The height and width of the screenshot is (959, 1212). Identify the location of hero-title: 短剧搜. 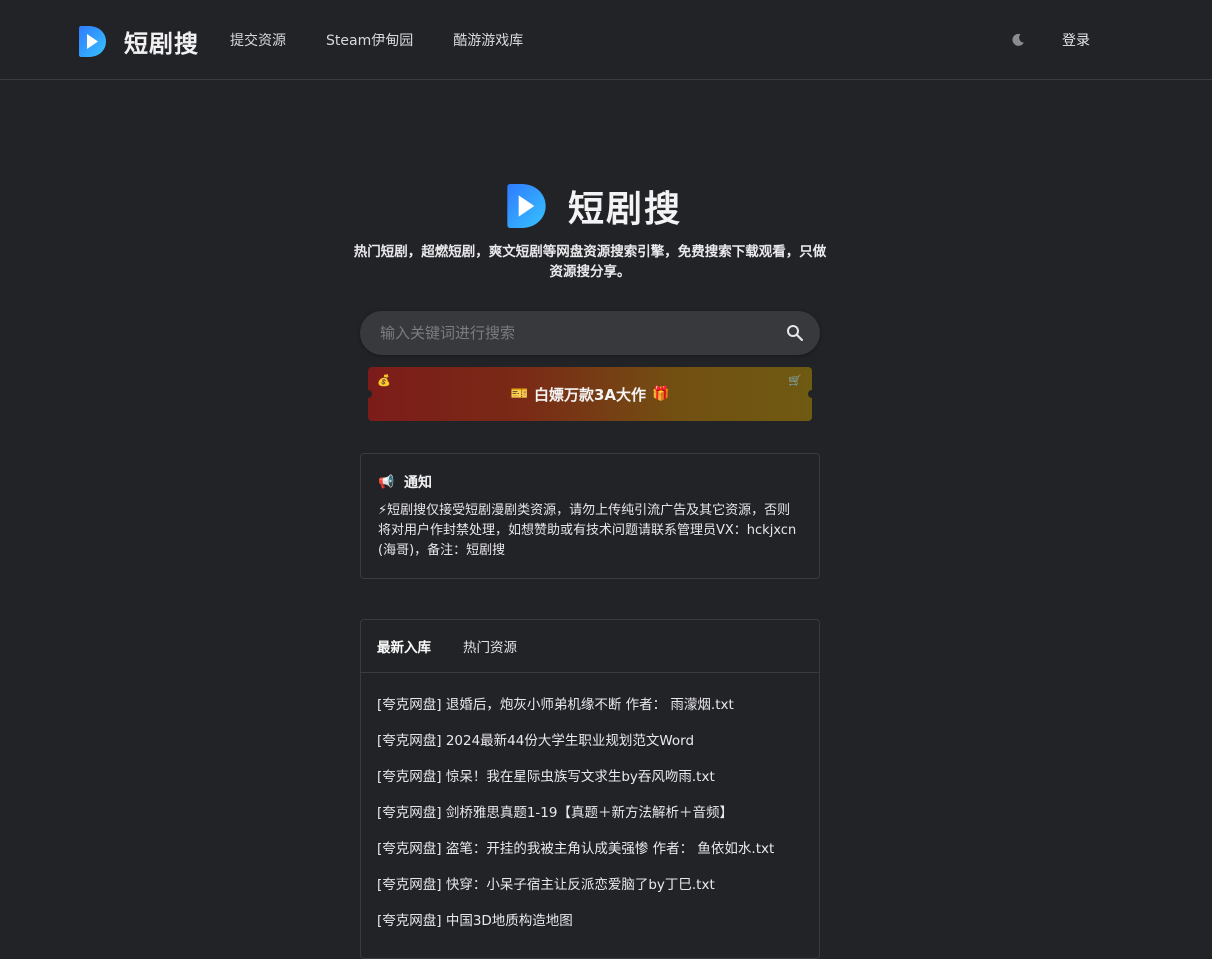
(625, 209).